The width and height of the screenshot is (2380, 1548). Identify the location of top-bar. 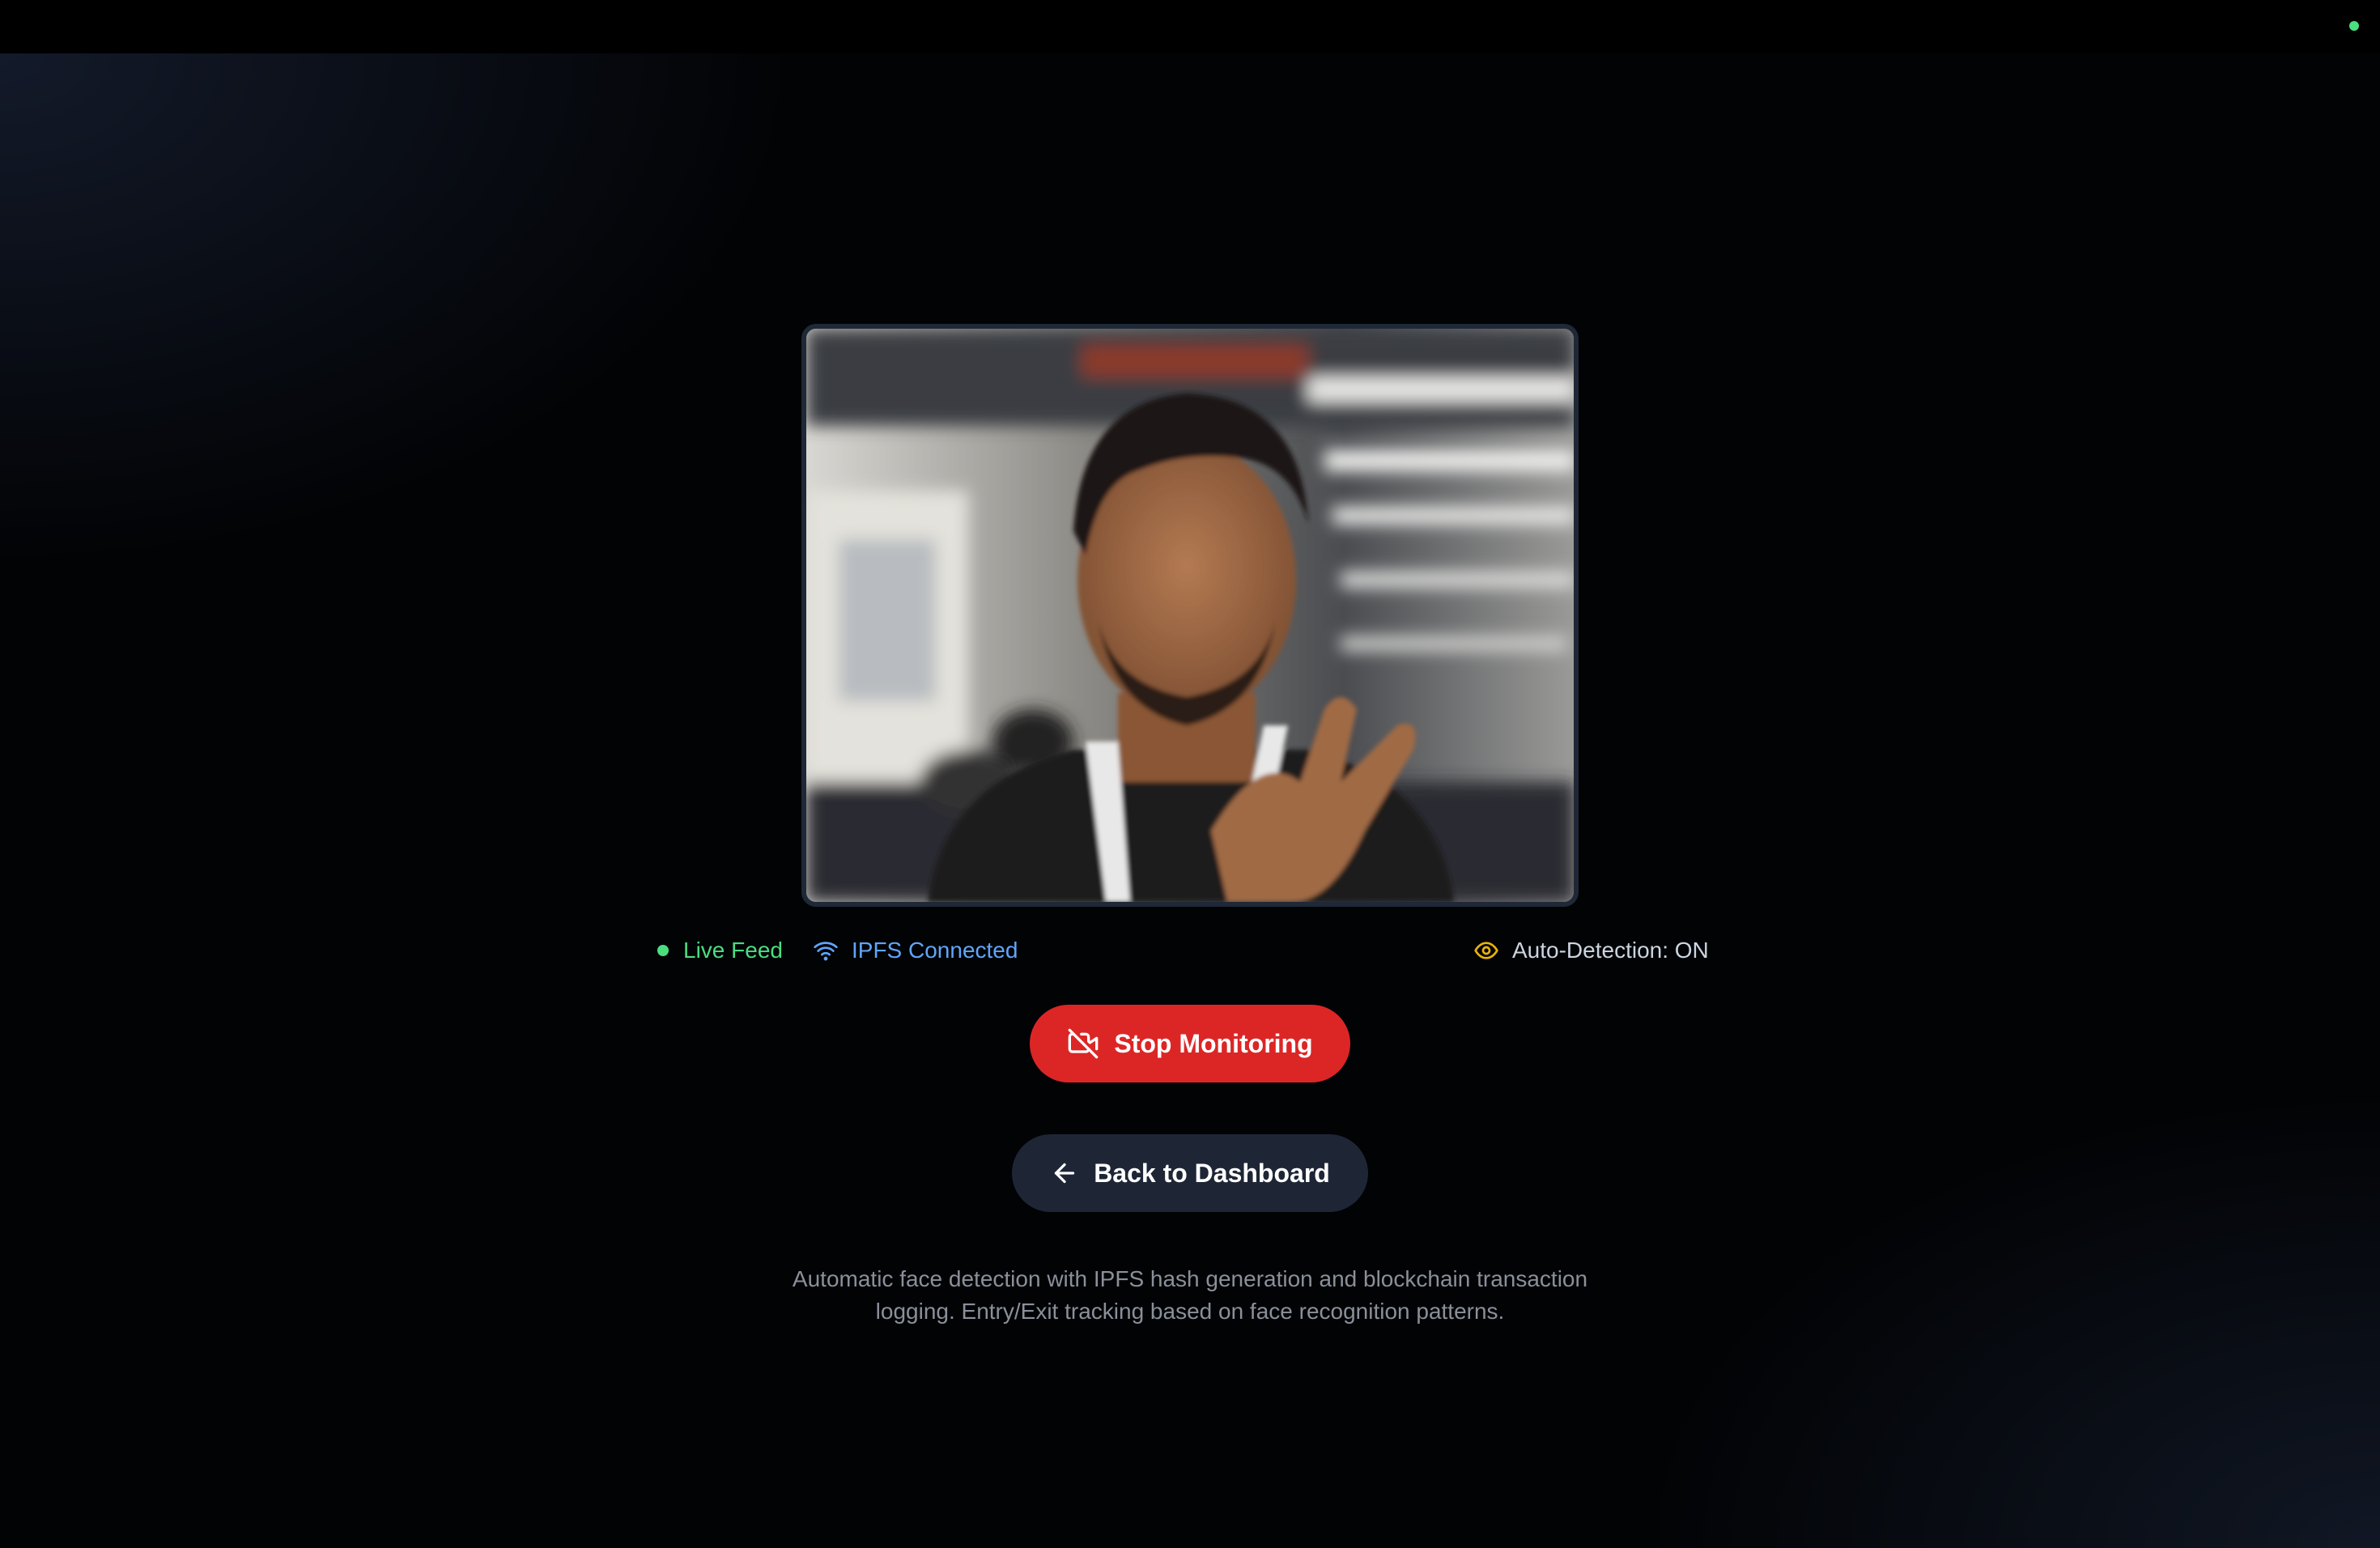
(1190, 27).